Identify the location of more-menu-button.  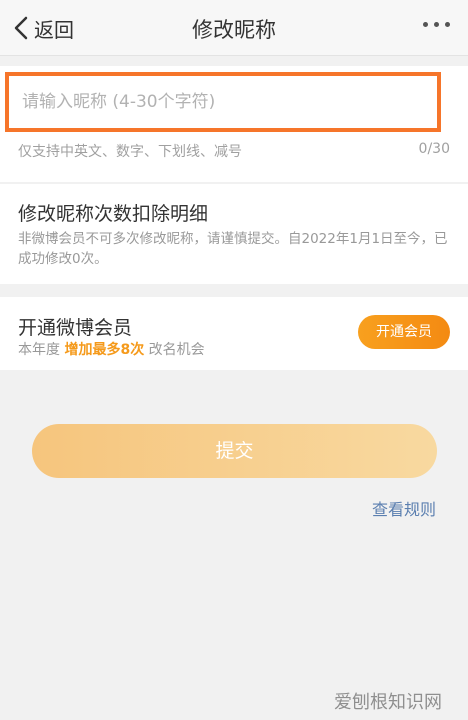
(436, 24).